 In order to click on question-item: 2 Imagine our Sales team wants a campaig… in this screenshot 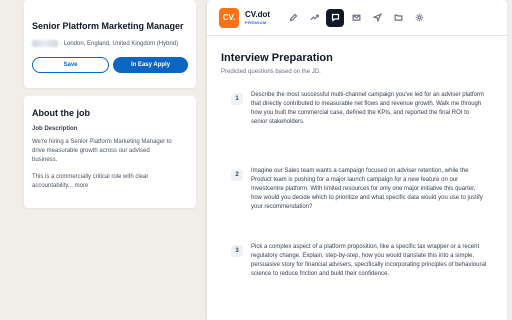, I will do `click(357, 205)`.